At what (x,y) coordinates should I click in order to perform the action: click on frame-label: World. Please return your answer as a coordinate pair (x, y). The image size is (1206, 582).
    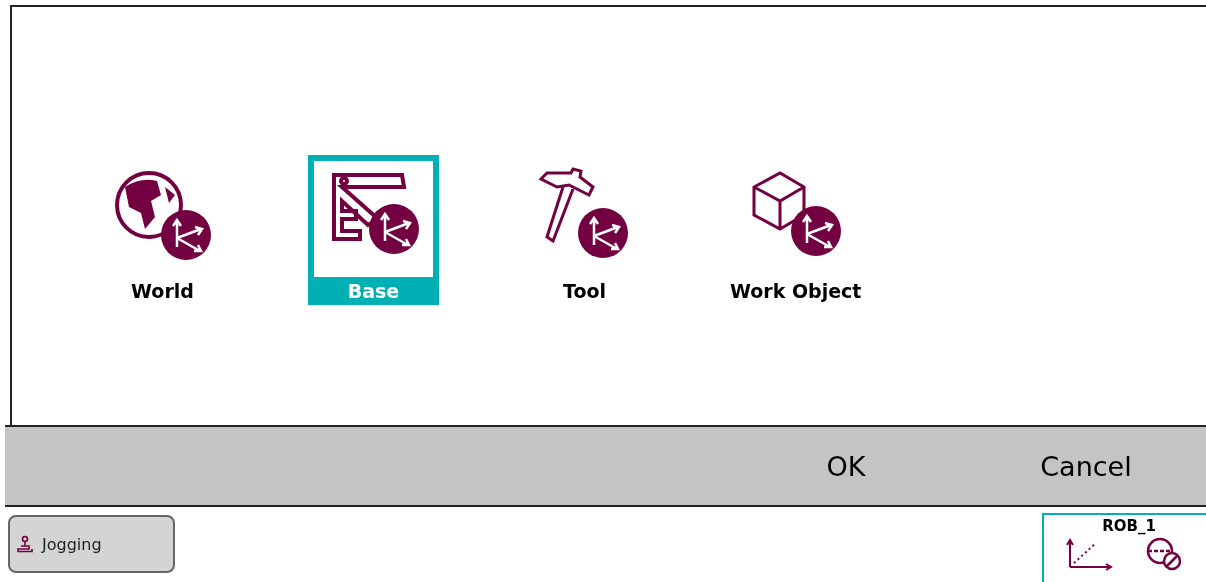
    Looking at the image, I should click on (162, 291).